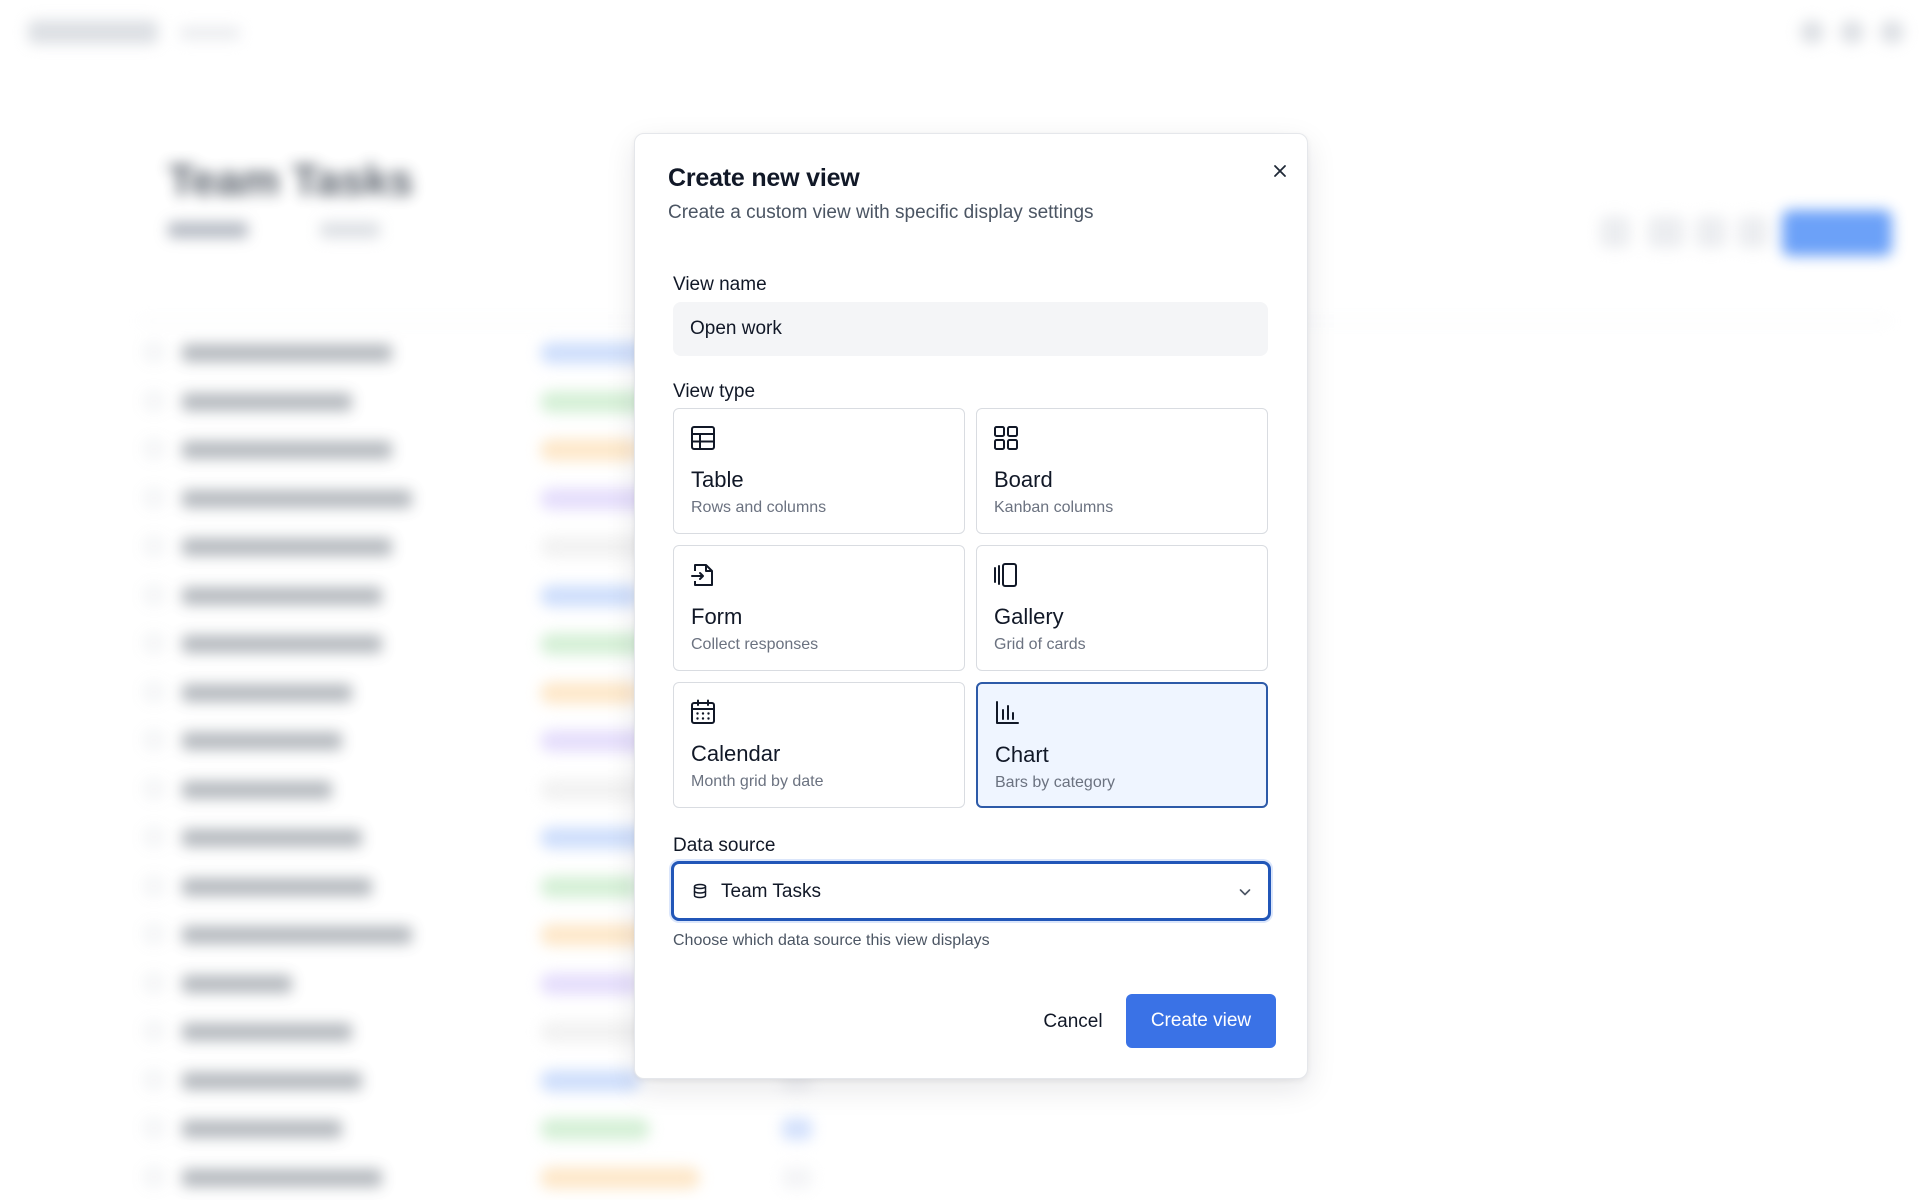  What do you see at coordinates (819, 471) in the screenshot?
I see `view-type-table-option: Table Rows and columns` at bounding box center [819, 471].